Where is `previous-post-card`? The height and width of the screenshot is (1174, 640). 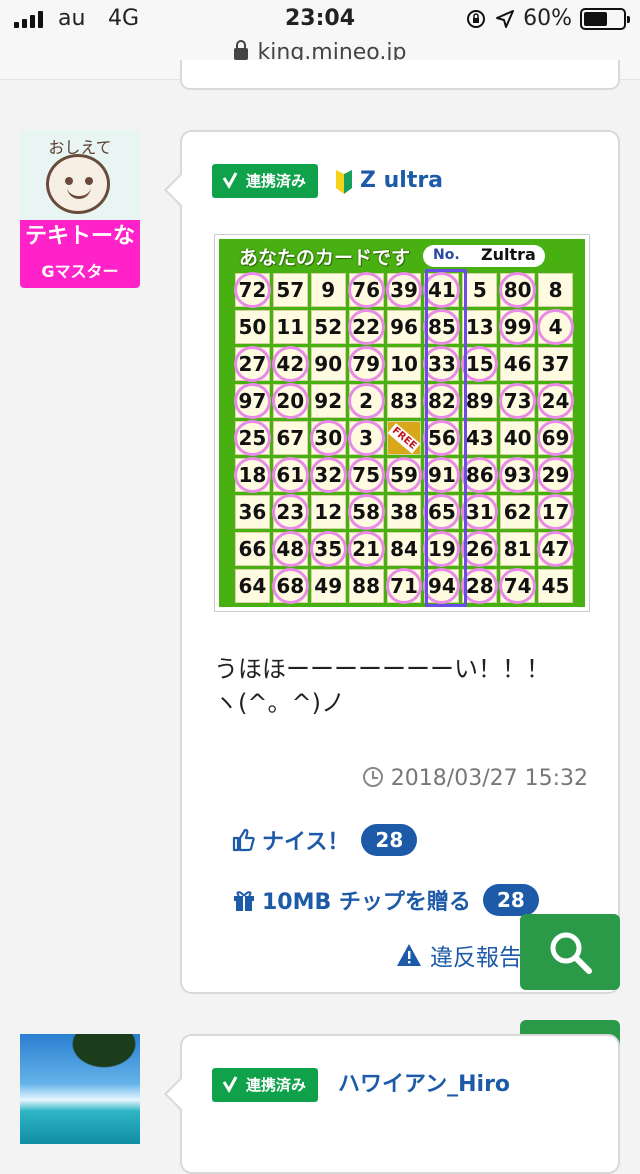
previous-post-card is located at coordinates (400, 75).